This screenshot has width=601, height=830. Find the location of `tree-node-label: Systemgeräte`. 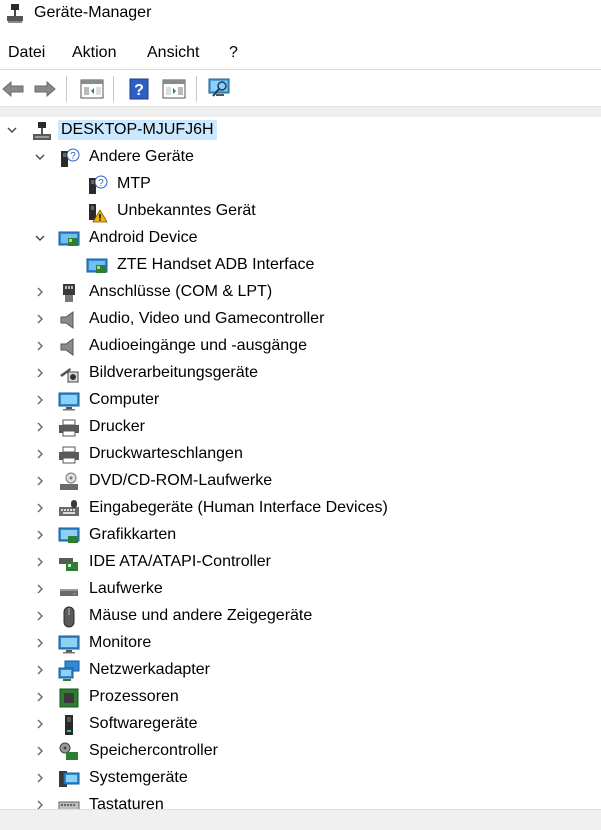

tree-node-label: Systemgeräte is located at coordinates (138, 777).